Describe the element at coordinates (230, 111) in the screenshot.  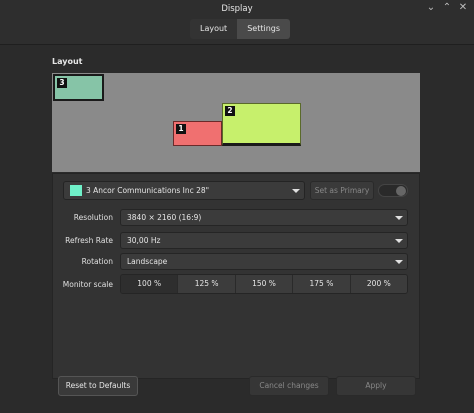
I see `monitor-2-number: 2` at that location.